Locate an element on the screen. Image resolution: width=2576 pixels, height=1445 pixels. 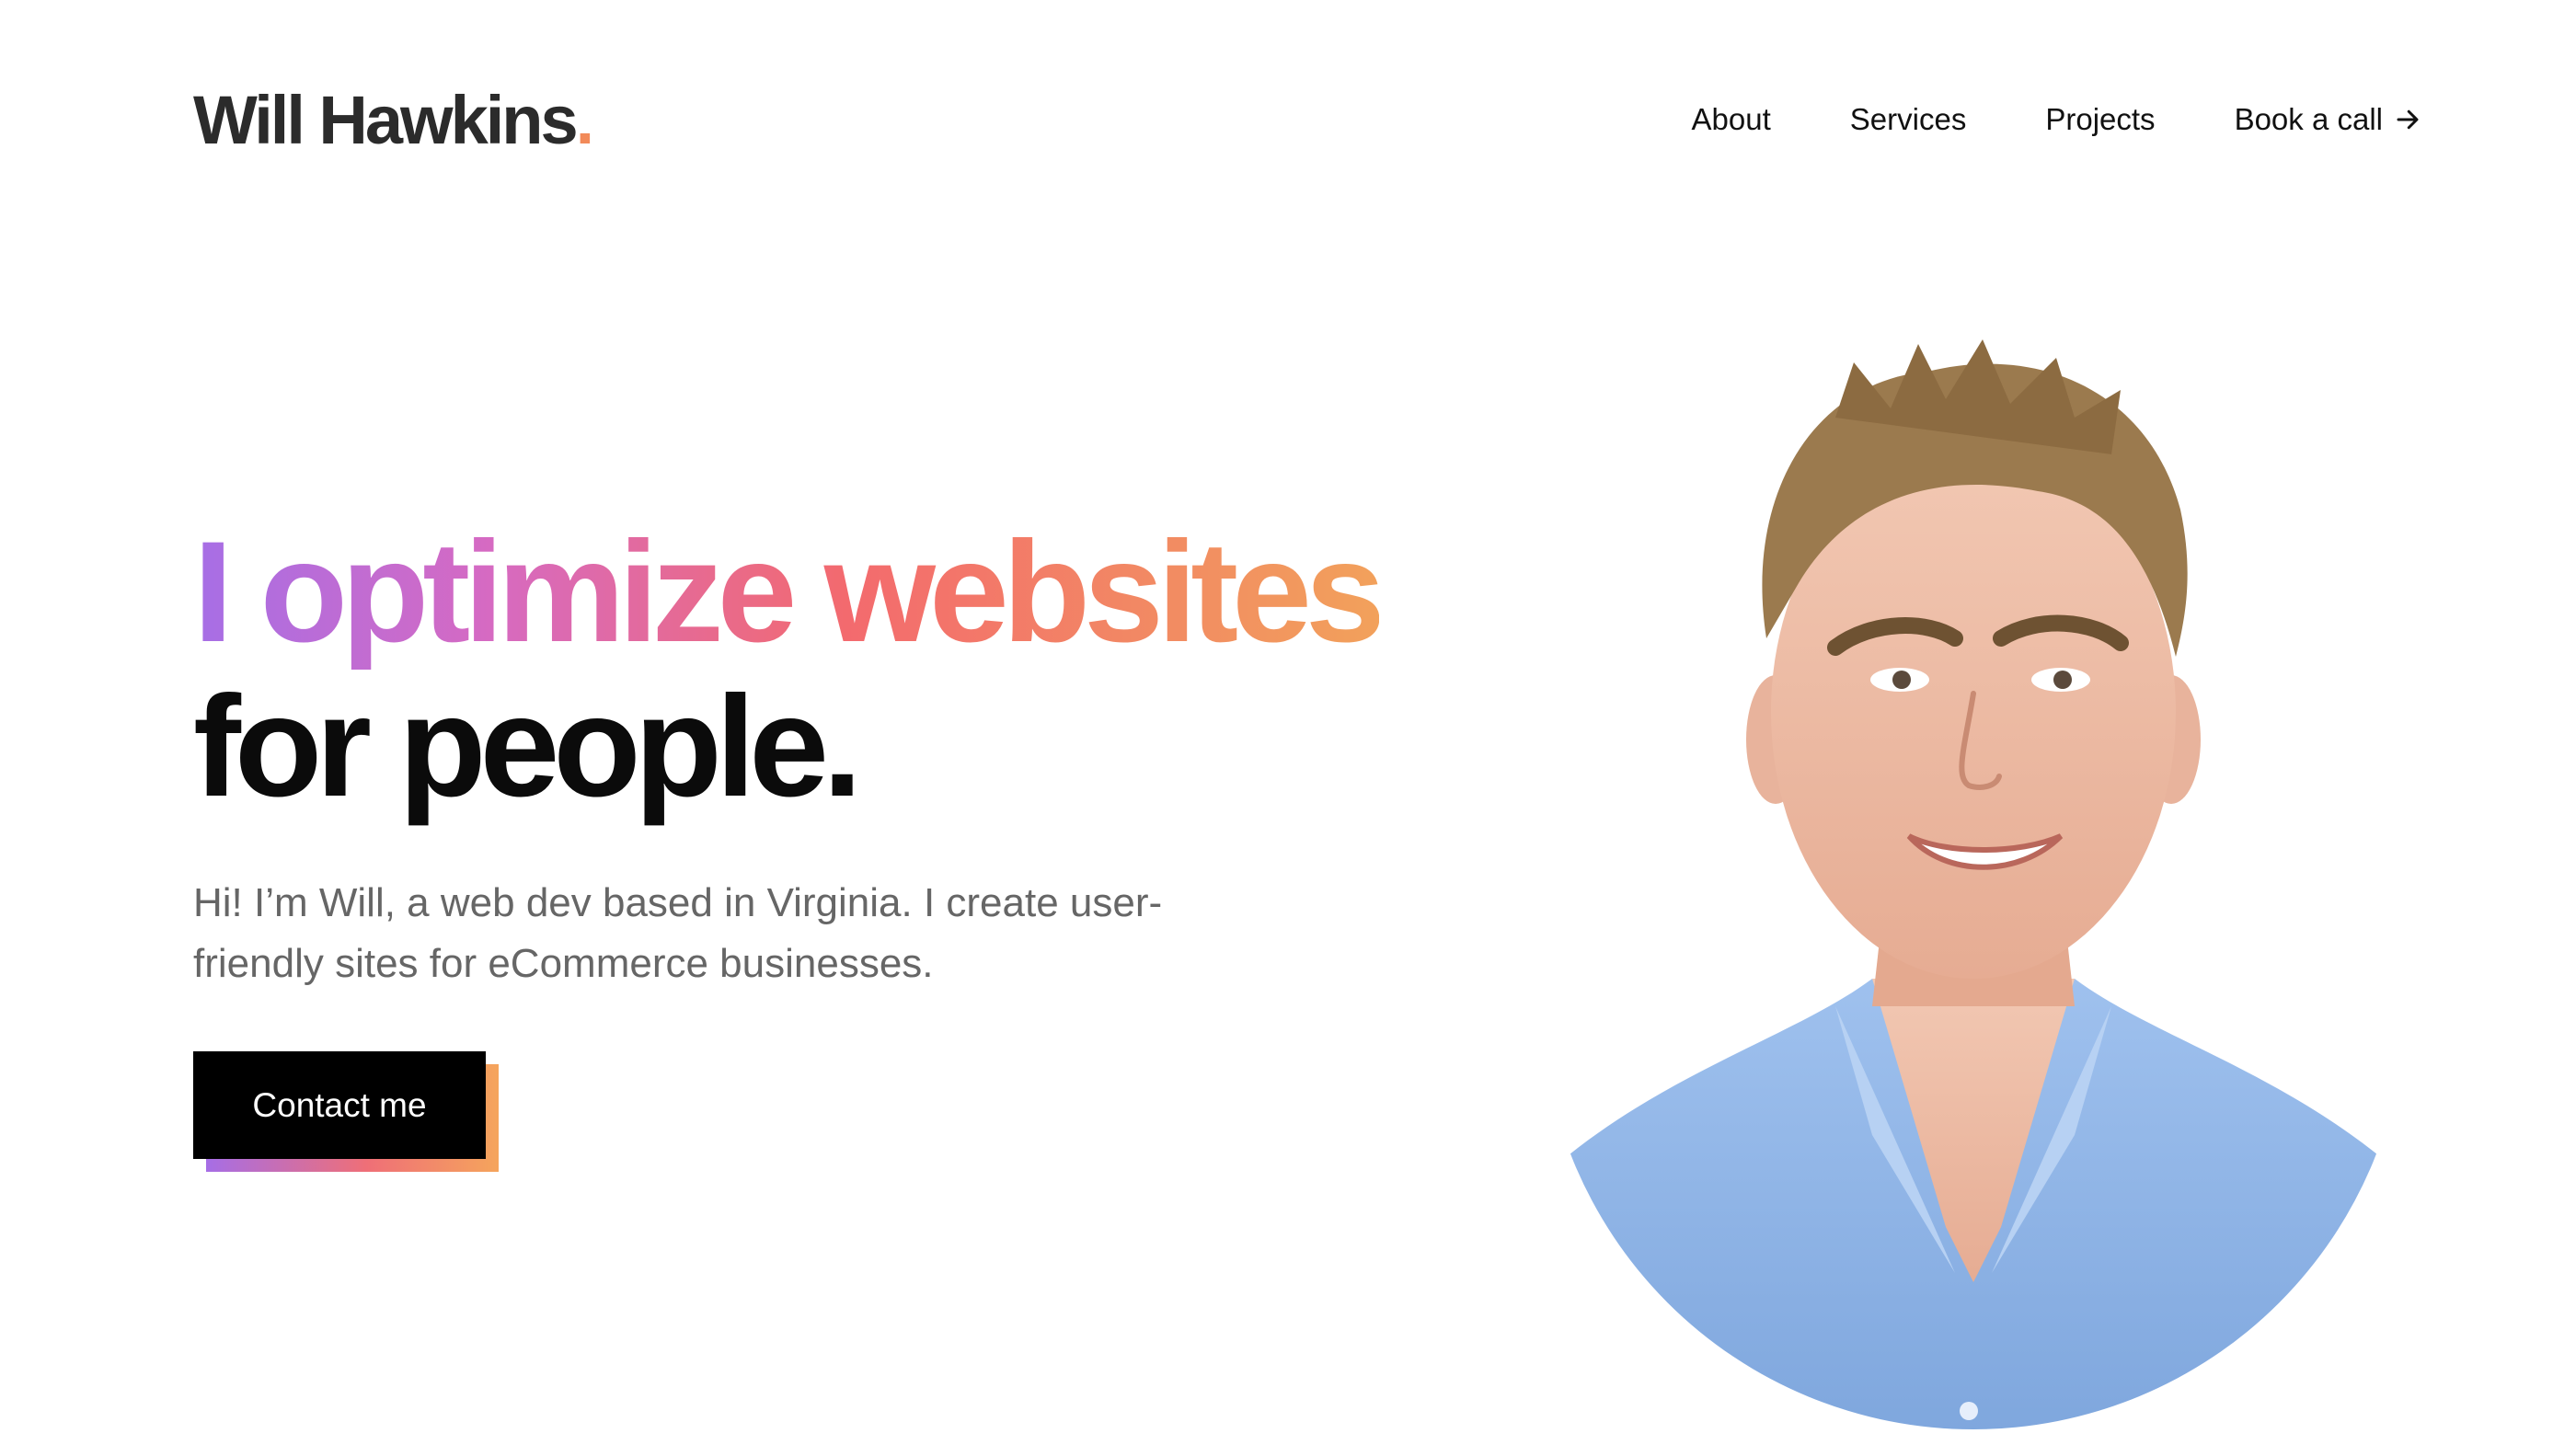
hero-headline: I optimize websites for people. is located at coordinates (883, 670).